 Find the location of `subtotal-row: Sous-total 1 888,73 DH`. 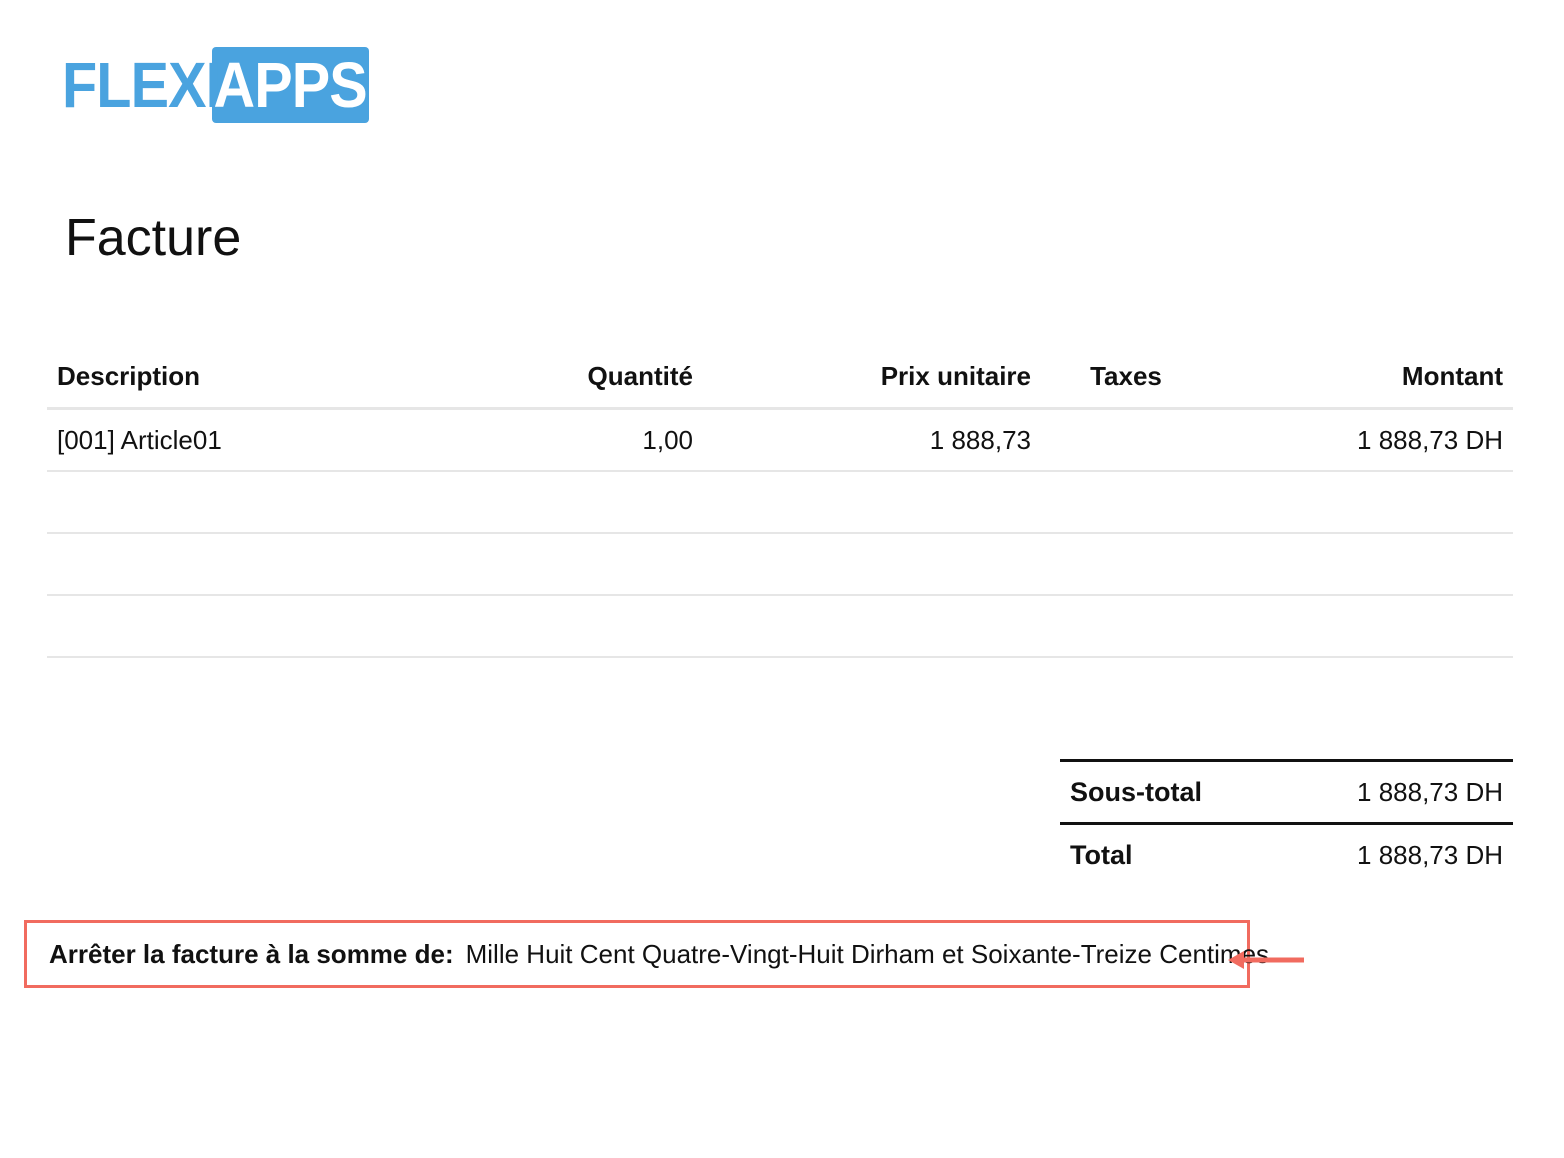

subtotal-row: Sous-total 1 888,73 DH is located at coordinates (1286, 791).